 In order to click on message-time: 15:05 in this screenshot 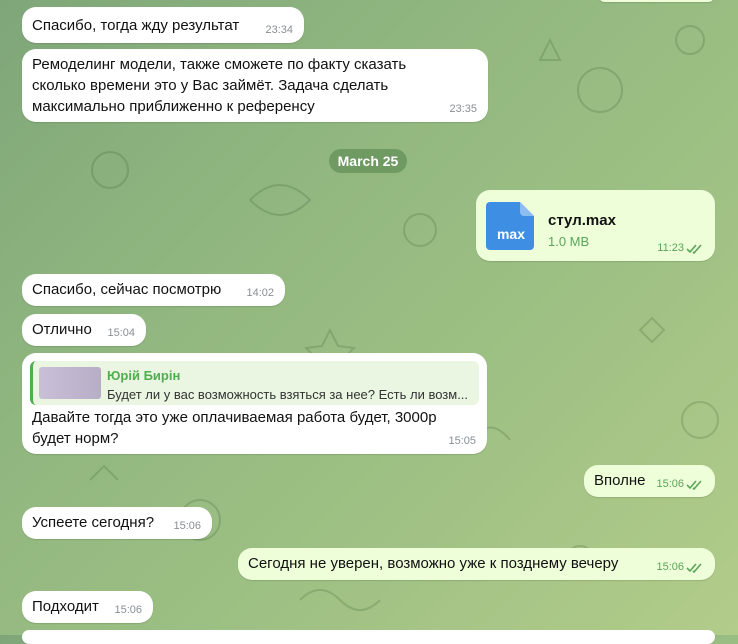, I will do `click(462, 441)`.